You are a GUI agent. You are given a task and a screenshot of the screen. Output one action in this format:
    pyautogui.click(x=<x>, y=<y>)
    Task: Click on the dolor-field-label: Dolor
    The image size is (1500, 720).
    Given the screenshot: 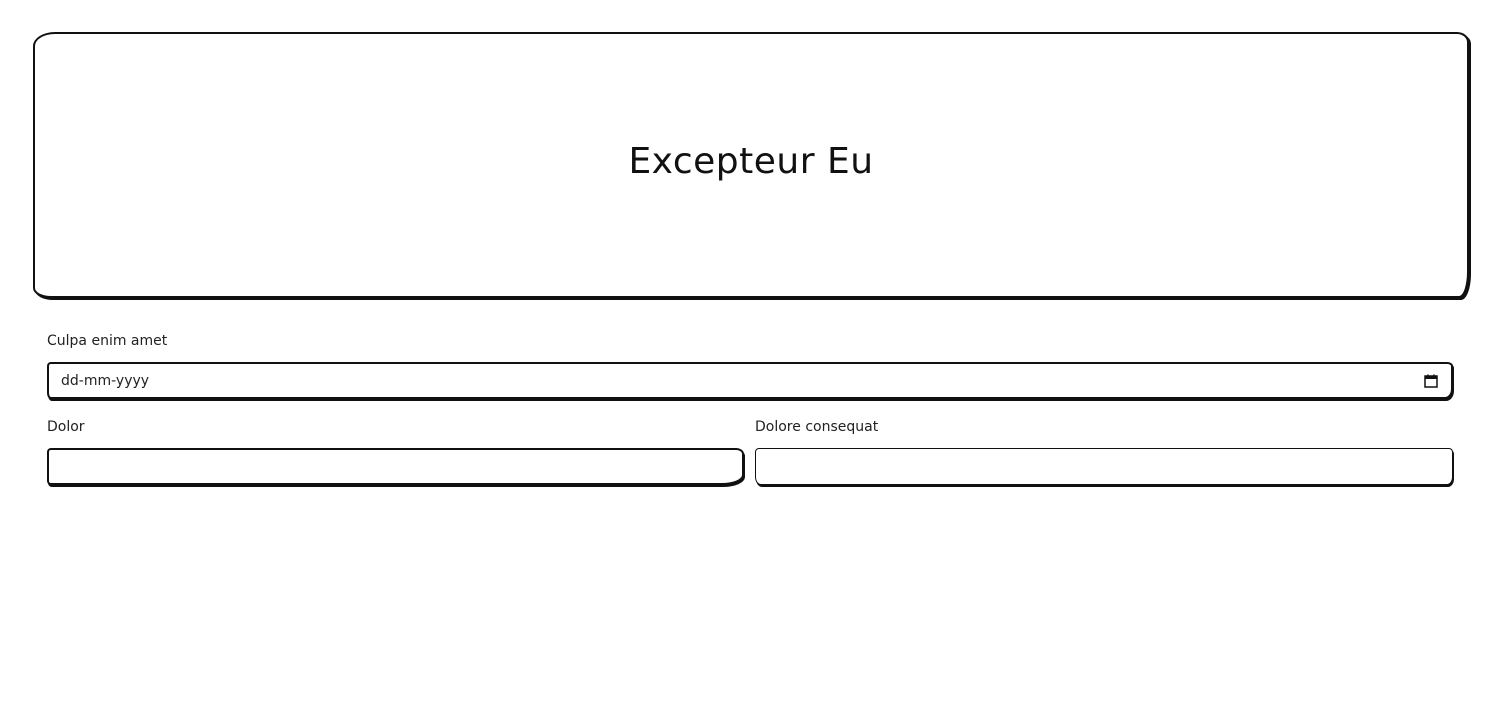 What is the action you would take?
    pyautogui.click(x=66, y=427)
    